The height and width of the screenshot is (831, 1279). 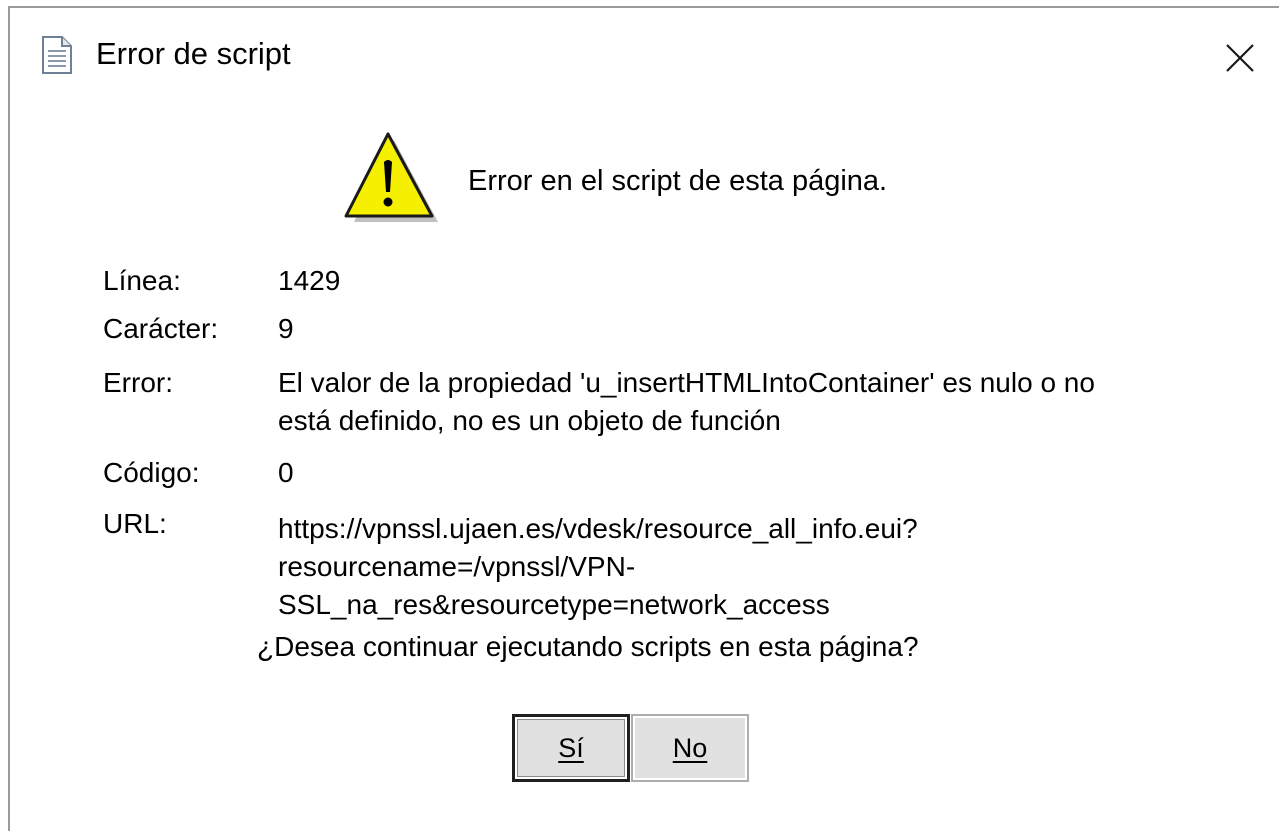 What do you see at coordinates (390, 176) in the screenshot?
I see `warning-icon` at bounding box center [390, 176].